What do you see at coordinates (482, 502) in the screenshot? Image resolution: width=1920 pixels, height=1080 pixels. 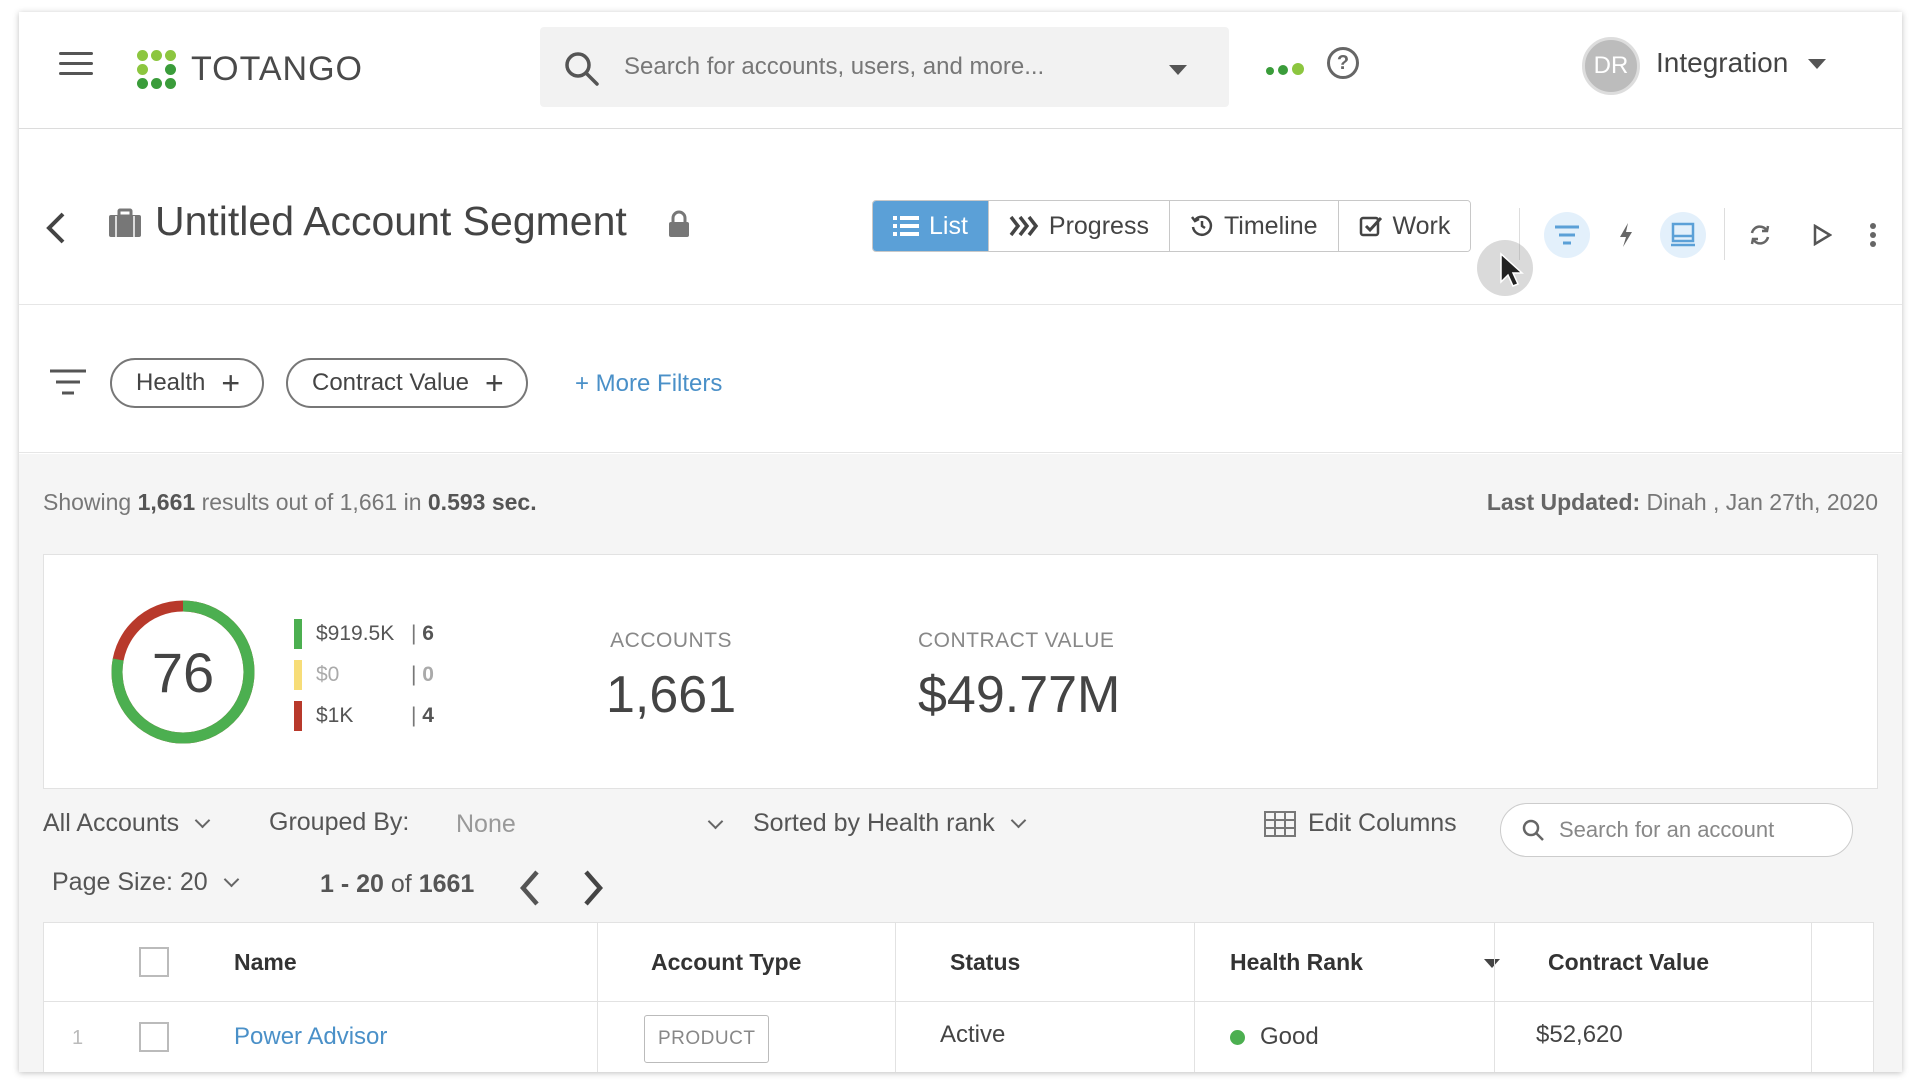 I see `results-time: 0.593 sec.` at bounding box center [482, 502].